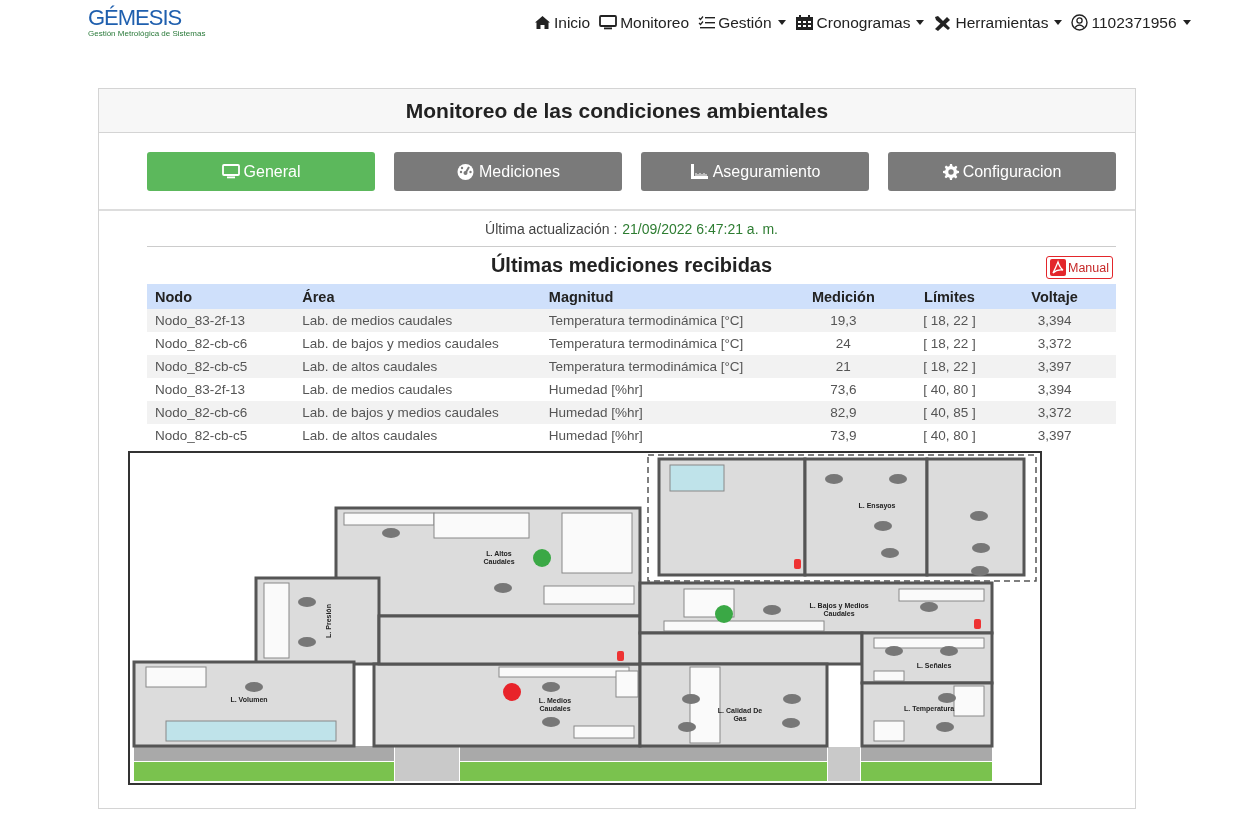 This screenshot has height=832, width=1250. What do you see at coordinates (147, 33) in the screenshot?
I see `logo-tagline: Gestión Metrológica de Sistemas` at bounding box center [147, 33].